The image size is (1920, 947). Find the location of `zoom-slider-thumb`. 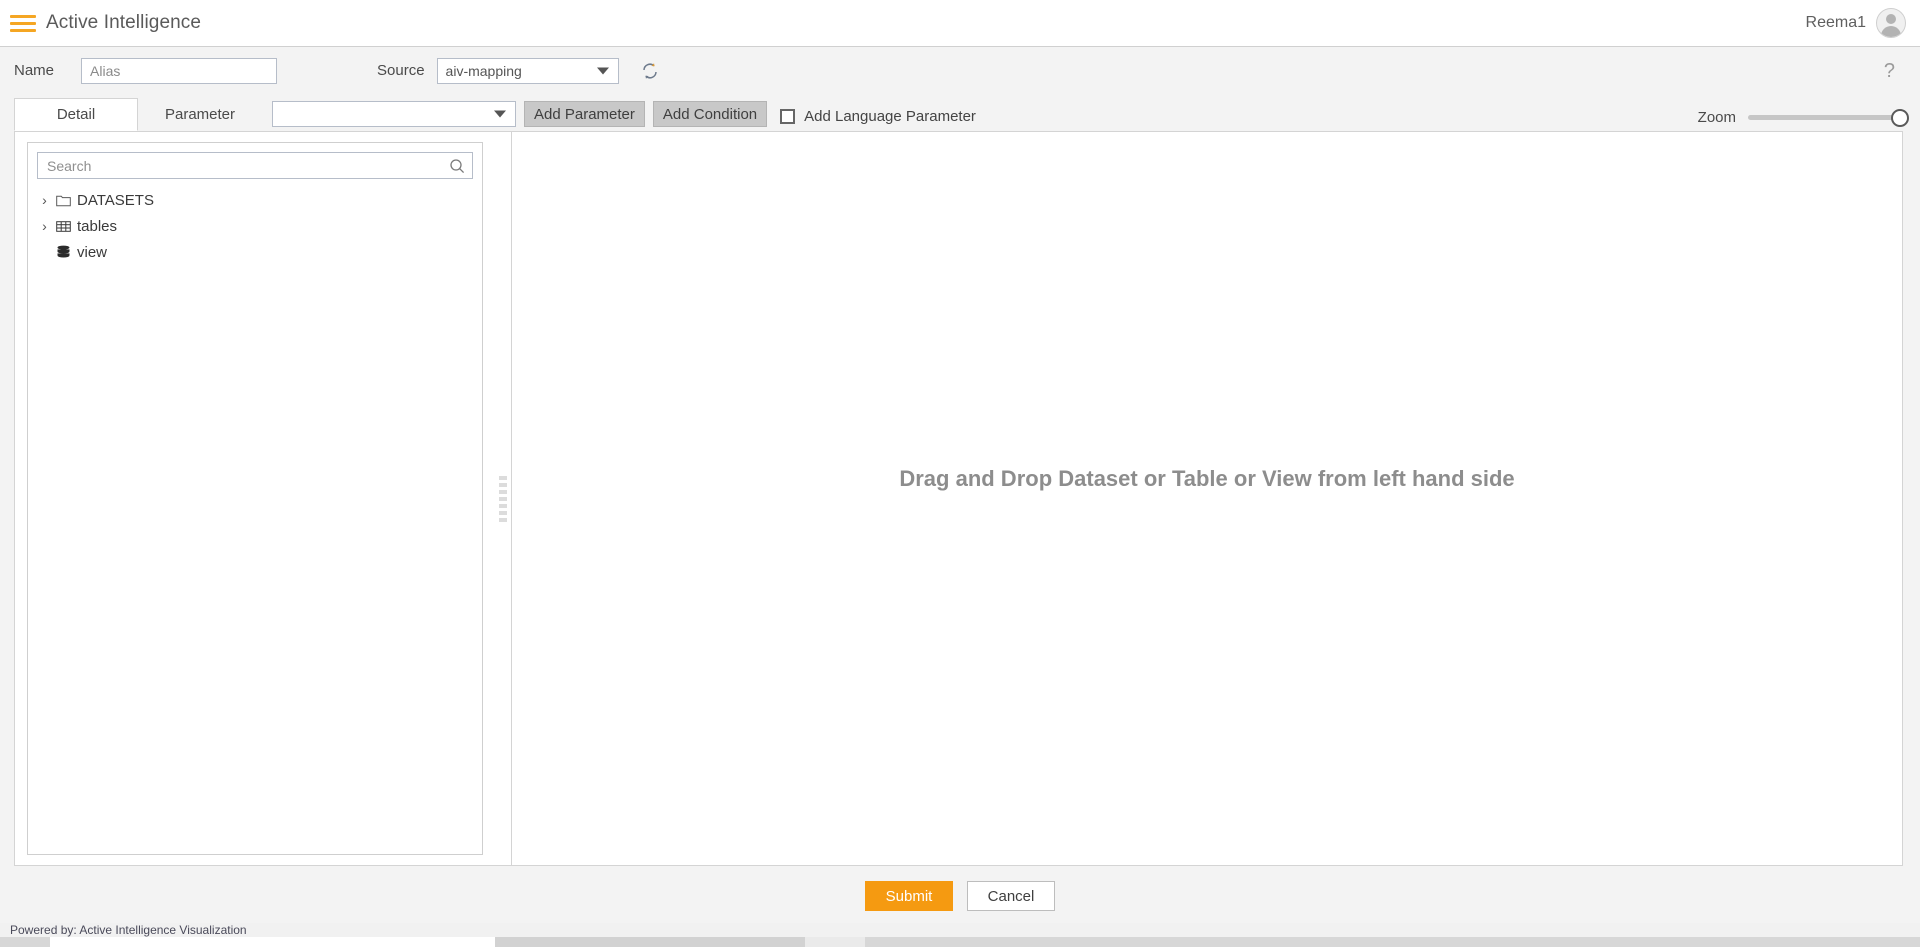

zoom-slider-thumb is located at coordinates (1900, 117).